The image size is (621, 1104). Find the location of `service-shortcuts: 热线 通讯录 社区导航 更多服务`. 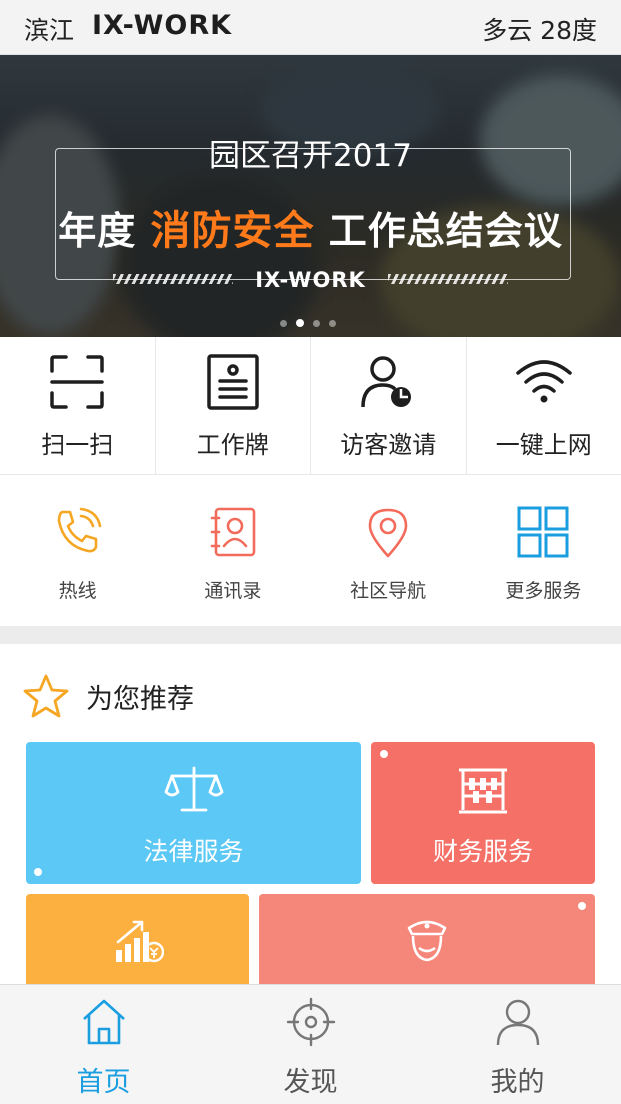

service-shortcuts: 热线 通讯录 社区导航 更多服务 is located at coordinates (310, 551).